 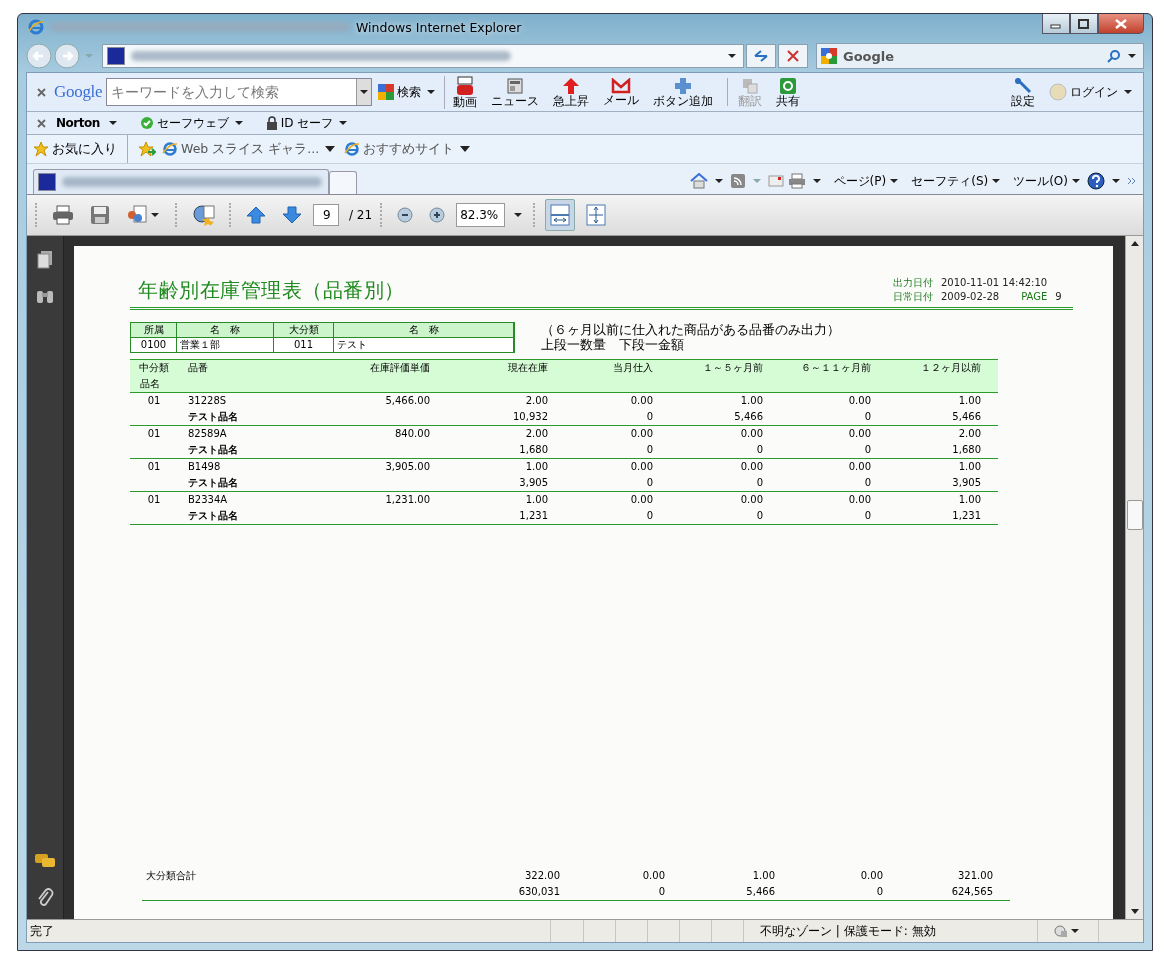 I want to click on login-button: ログイン, so click(x=1092, y=92).